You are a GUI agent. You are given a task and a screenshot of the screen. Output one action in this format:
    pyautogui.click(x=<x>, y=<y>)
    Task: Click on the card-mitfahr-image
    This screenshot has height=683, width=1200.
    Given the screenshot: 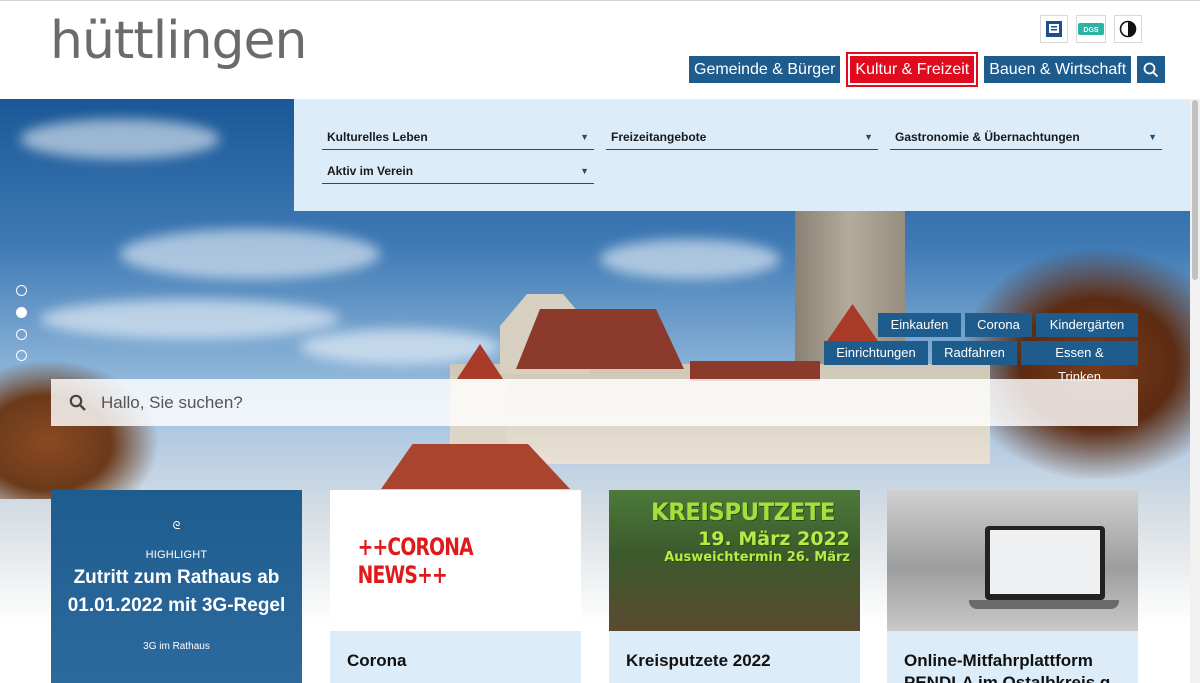 What is the action you would take?
    pyautogui.click(x=1012, y=560)
    